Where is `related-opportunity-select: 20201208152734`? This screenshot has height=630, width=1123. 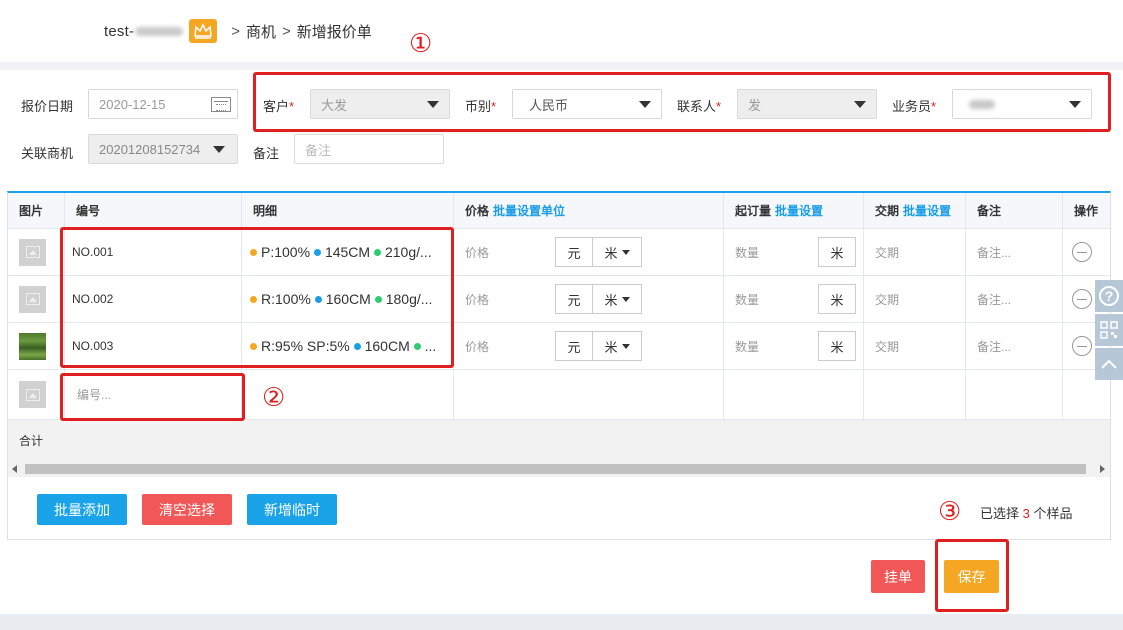
related-opportunity-select: 20201208152734 is located at coordinates (163, 149).